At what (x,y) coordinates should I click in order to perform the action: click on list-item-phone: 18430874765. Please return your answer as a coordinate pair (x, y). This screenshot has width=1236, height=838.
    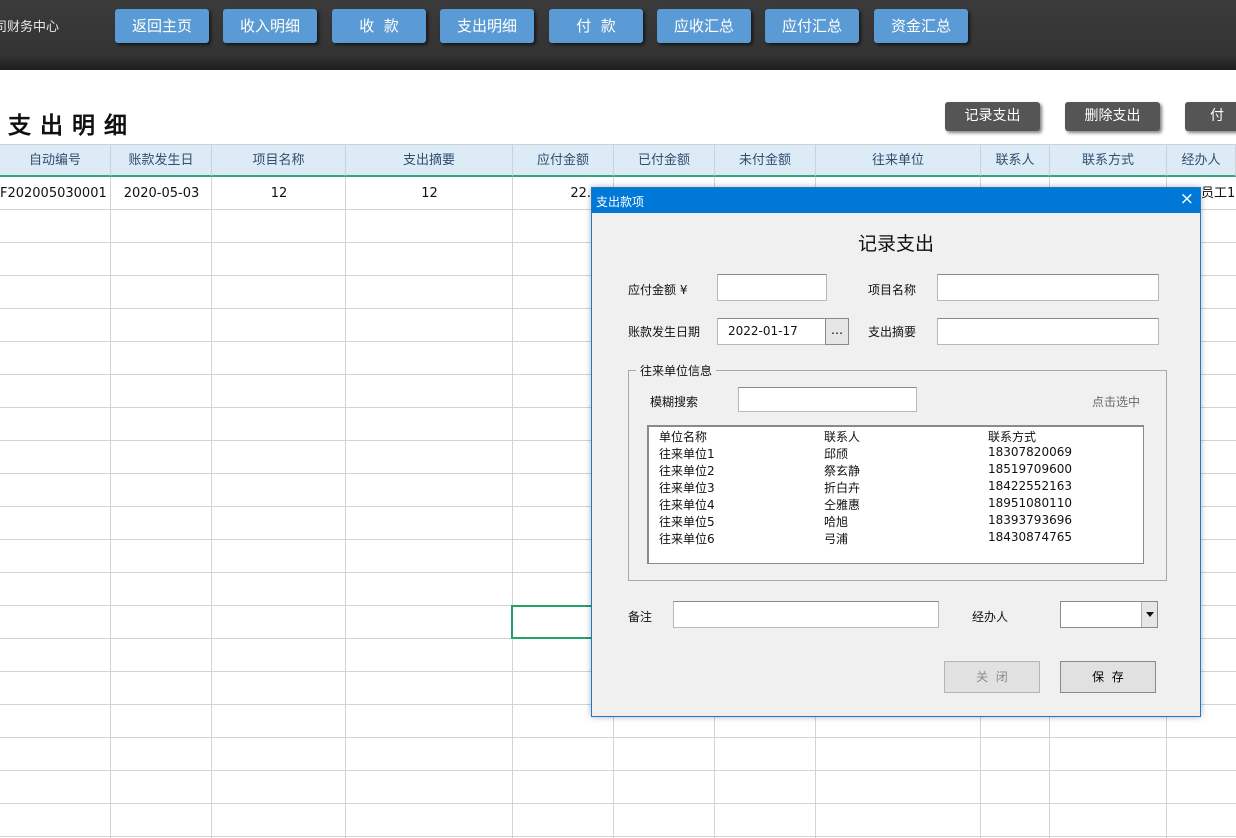
    Looking at the image, I should click on (1030, 537).